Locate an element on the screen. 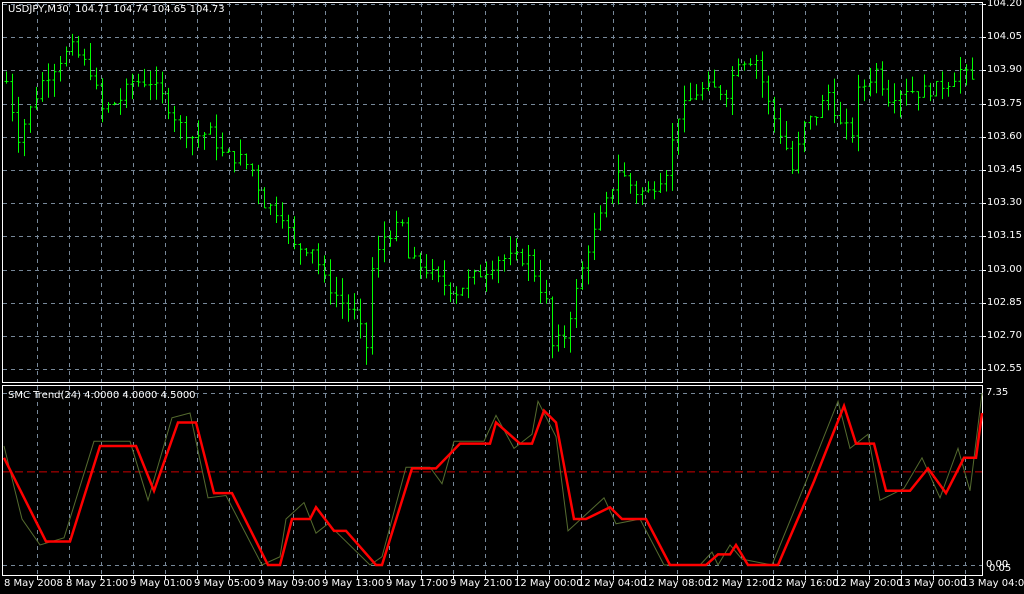  time-axis-label: 8 May 21:00 is located at coordinates (97, 583).